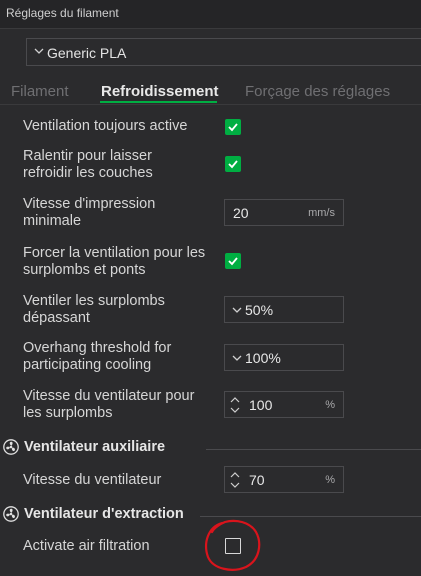 This screenshot has height=576, width=421. What do you see at coordinates (210, 104) in the screenshot?
I see `tab-divider` at bounding box center [210, 104].